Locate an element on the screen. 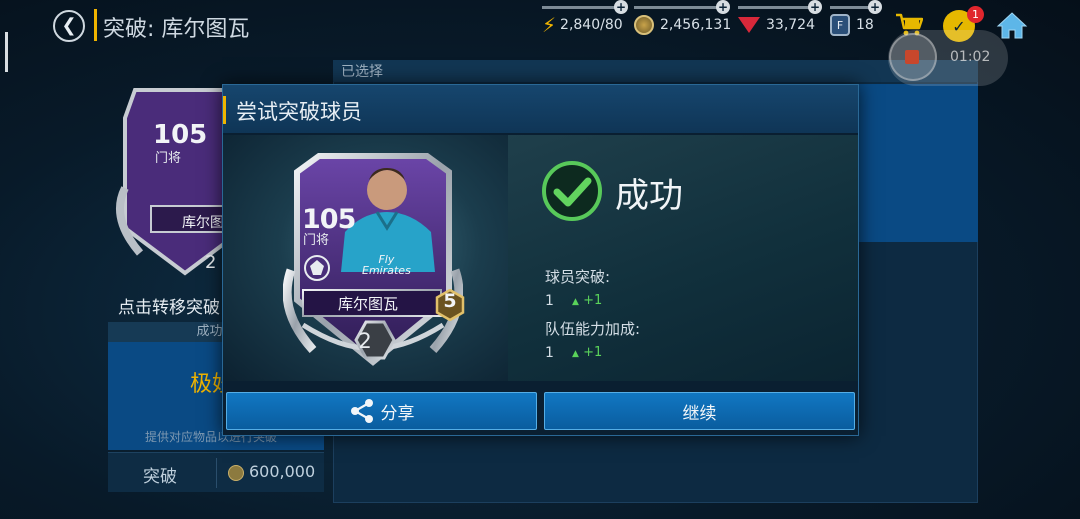 The width and height of the screenshot is (1080, 519). selected-slot is located at coordinates (918, 163).